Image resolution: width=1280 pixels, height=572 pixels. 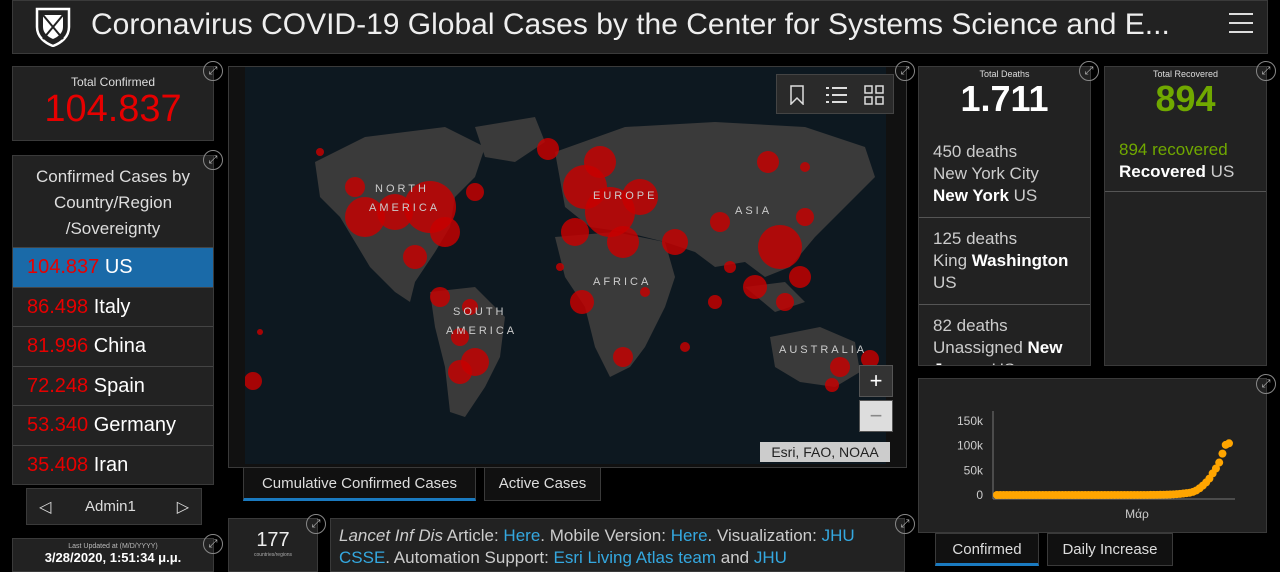 What do you see at coordinates (118, 267) in the screenshot?
I see `country-name: US` at bounding box center [118, 267].